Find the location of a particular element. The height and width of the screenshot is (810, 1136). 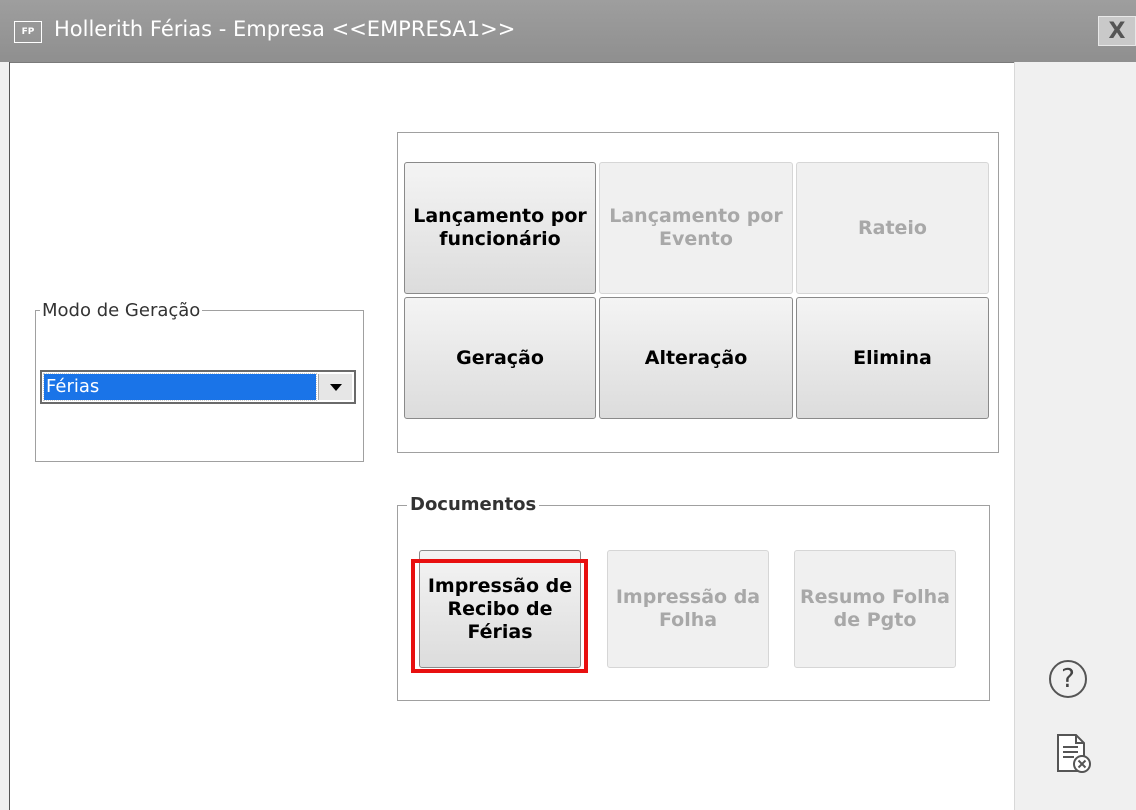

elimina-button: Elimina is located at coordinates (892, 358).